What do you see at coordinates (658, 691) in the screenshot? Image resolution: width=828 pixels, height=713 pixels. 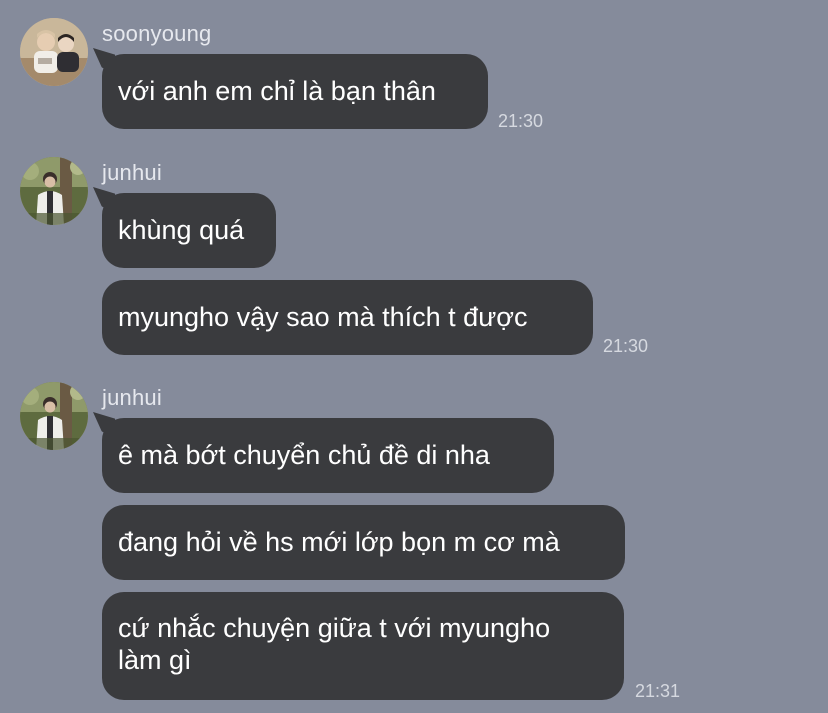 I see `message-timestamp: 21:31` at bounding box center [658, 691].